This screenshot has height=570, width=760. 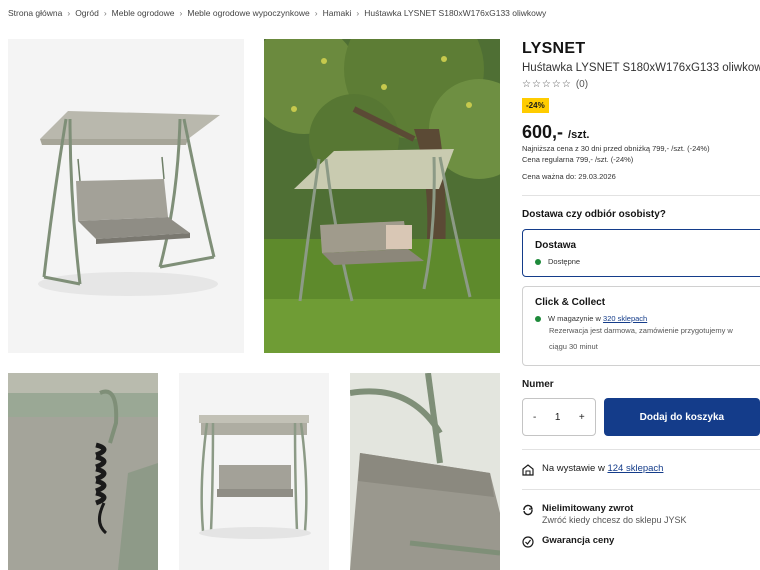 I want to click on increase-quantity-button: +, so click(x=582, y=417).